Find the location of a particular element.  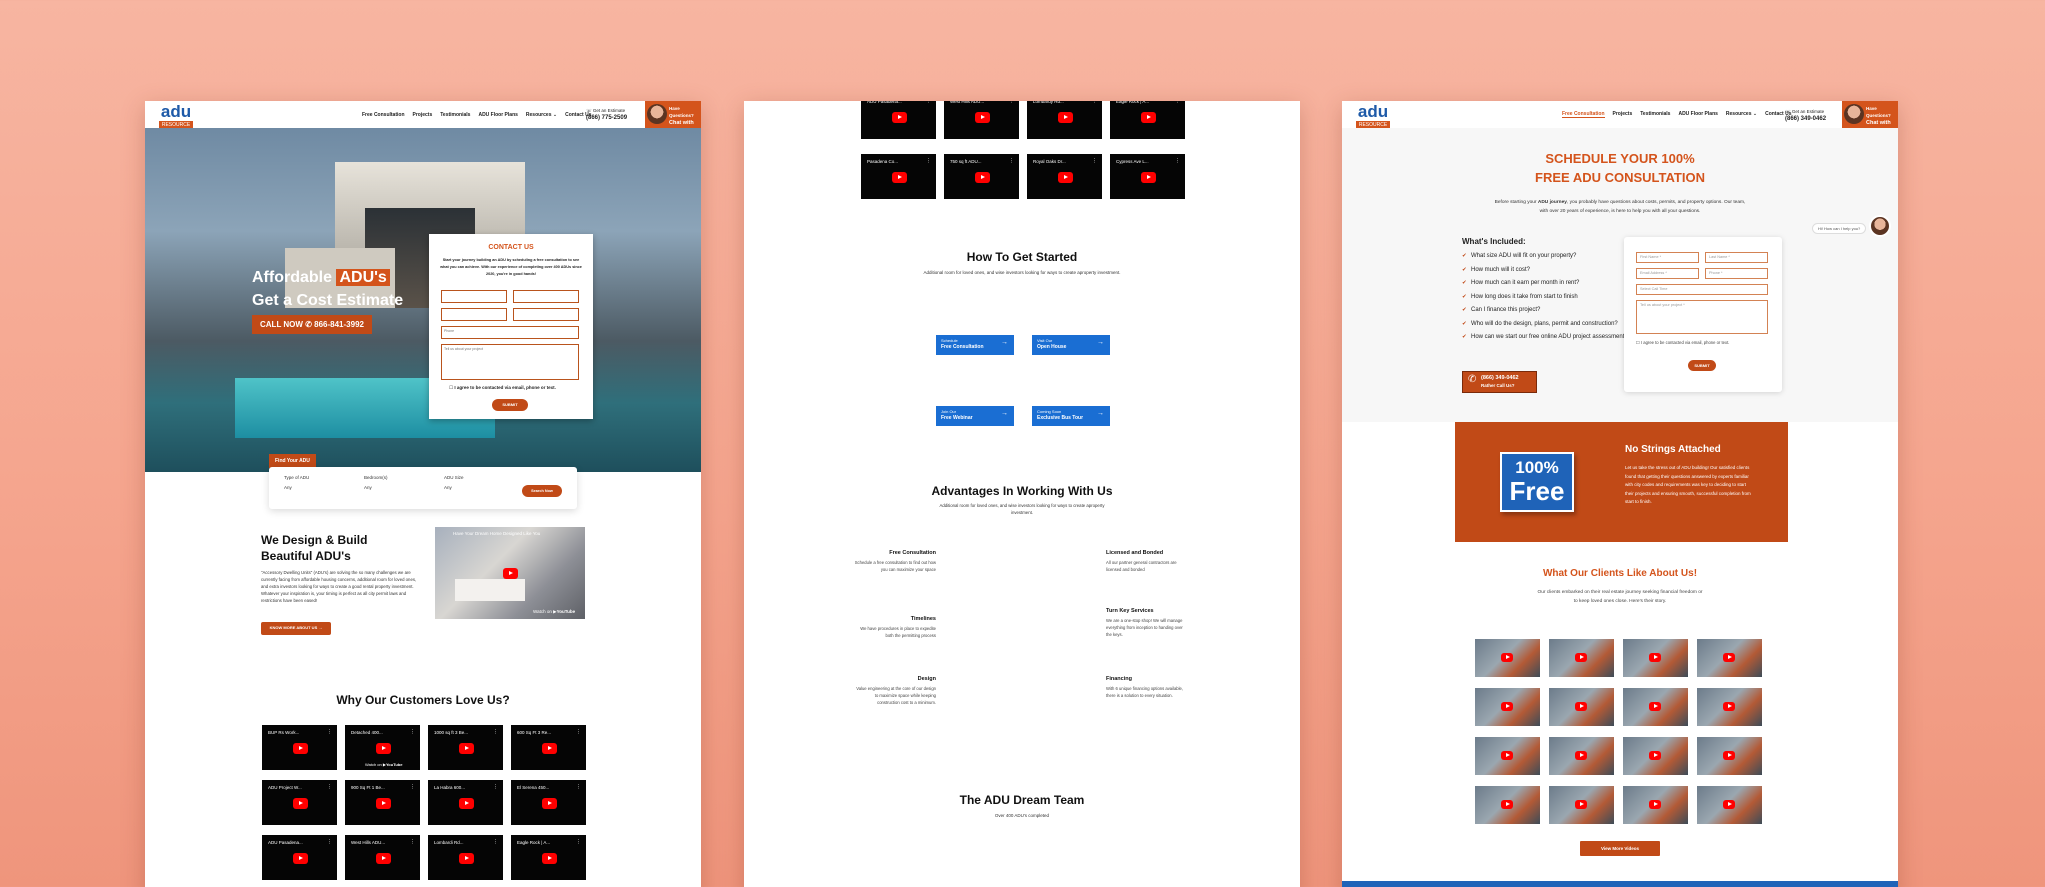

first-name-input: First Name * is located at coordinates (1667, 257).